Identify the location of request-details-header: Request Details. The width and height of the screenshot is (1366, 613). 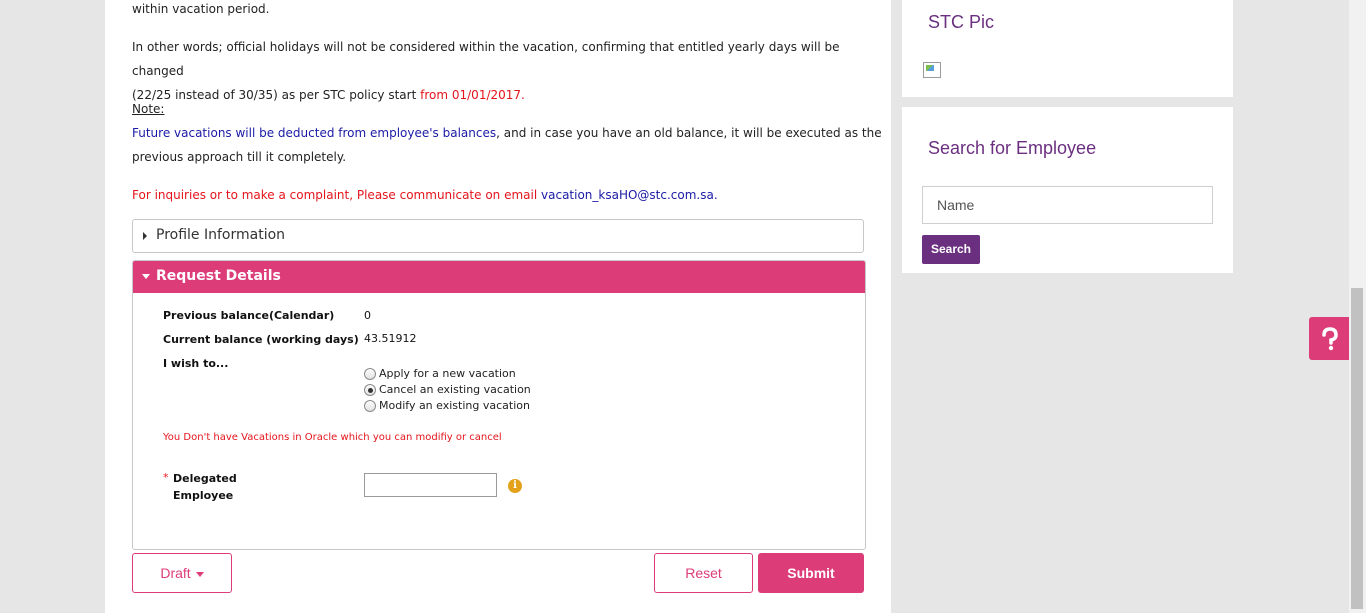
(499, 277).